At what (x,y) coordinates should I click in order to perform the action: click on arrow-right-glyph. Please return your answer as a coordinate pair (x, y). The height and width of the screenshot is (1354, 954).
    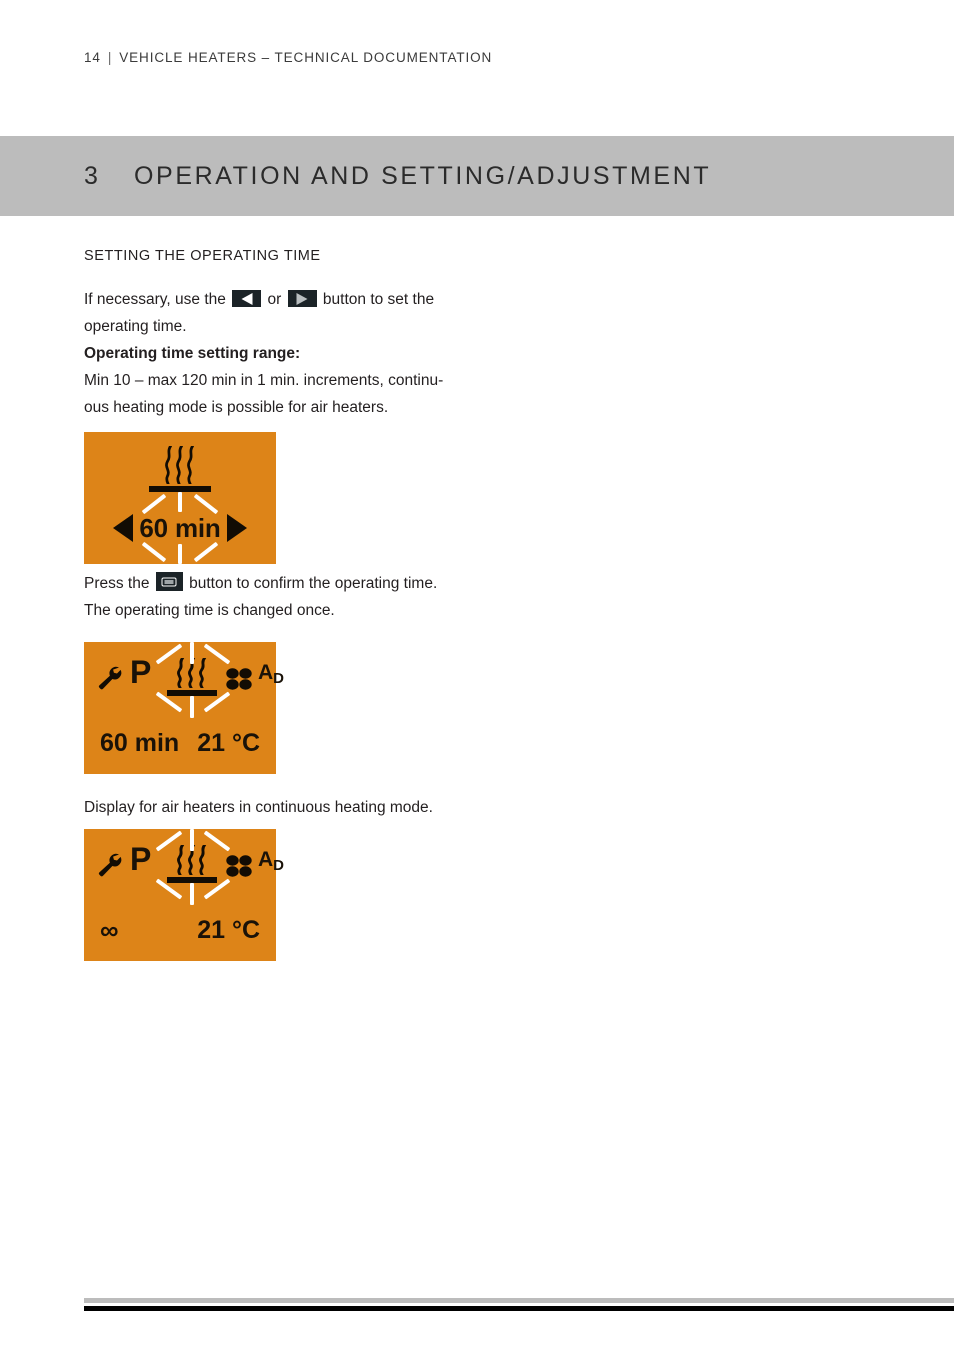
    Looking at the image, I should click on (302, 298).